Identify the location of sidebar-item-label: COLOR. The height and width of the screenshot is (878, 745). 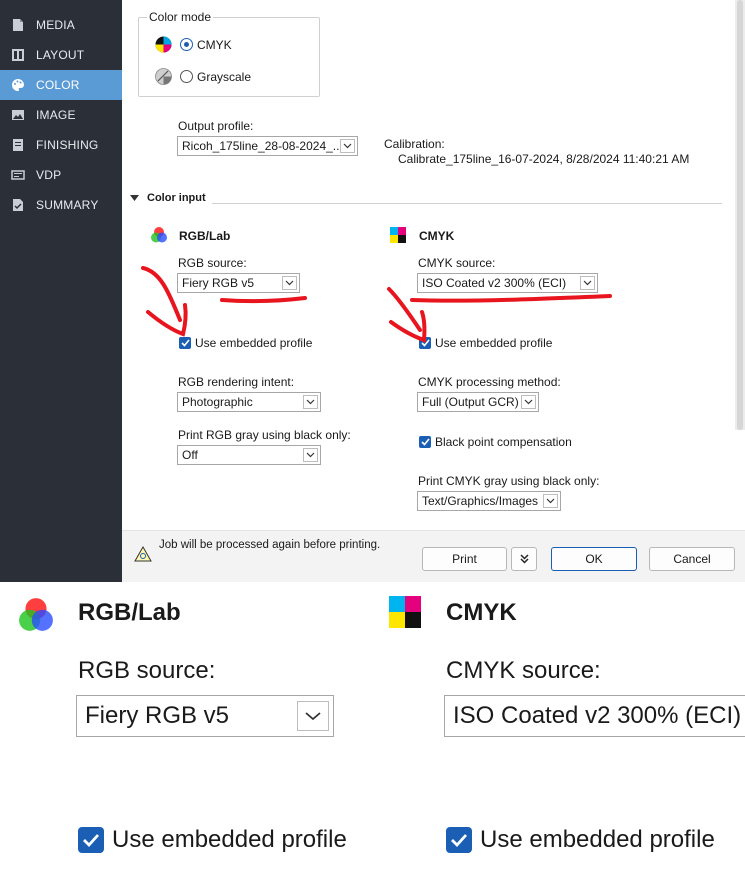
(58, 85).